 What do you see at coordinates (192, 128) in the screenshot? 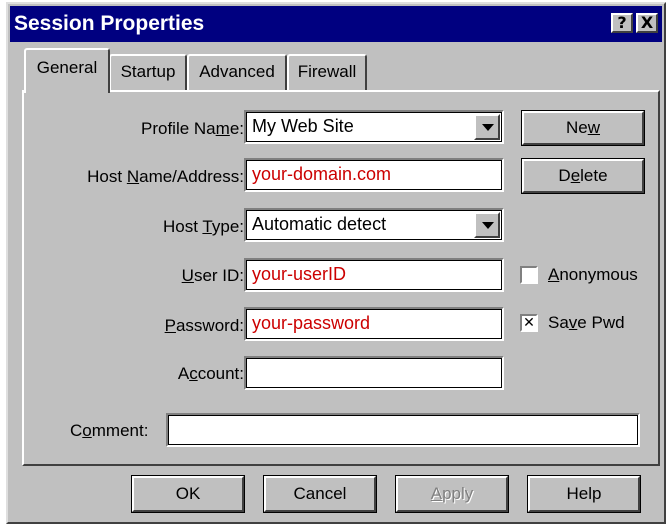
I see `profile-name-label: Profile Name:` at bounding box center [192, 128].